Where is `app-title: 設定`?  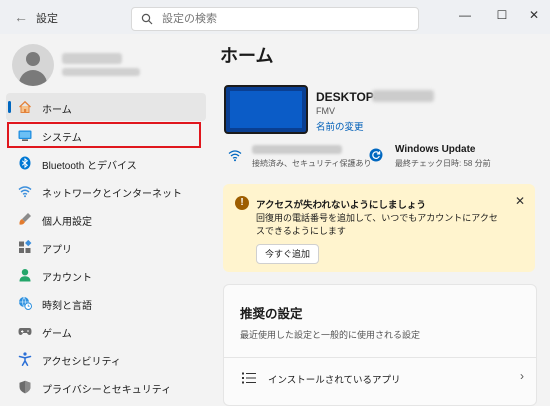
app-title: 設定 is located at coordinates (47, 19).